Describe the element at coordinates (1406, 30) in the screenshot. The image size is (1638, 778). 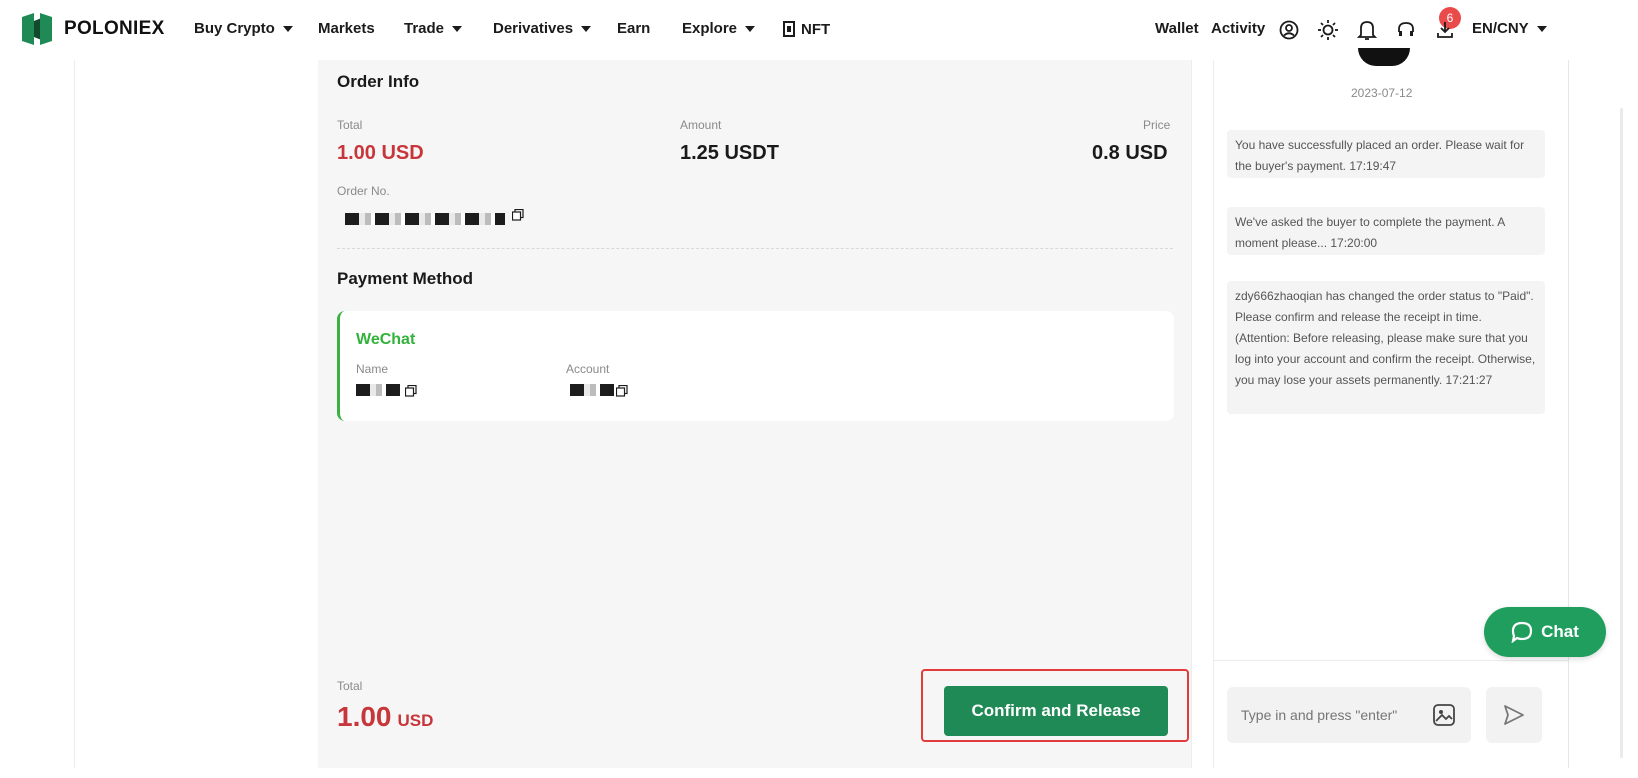
I see `headset-icon` at that location.